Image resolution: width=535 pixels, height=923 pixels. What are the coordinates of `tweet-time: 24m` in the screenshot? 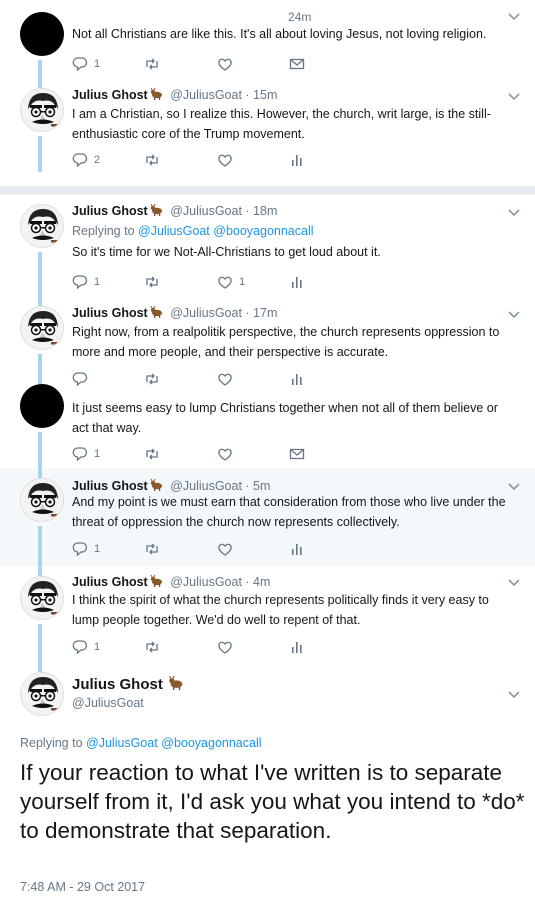 It's located at (299, 17).